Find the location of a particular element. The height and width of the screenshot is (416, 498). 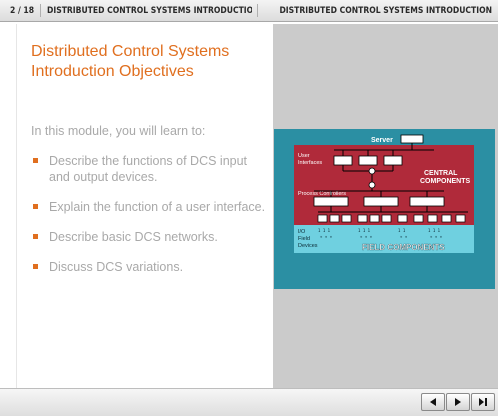

list-item: Discuss DCS variations. is located at coordinates (148, 267).